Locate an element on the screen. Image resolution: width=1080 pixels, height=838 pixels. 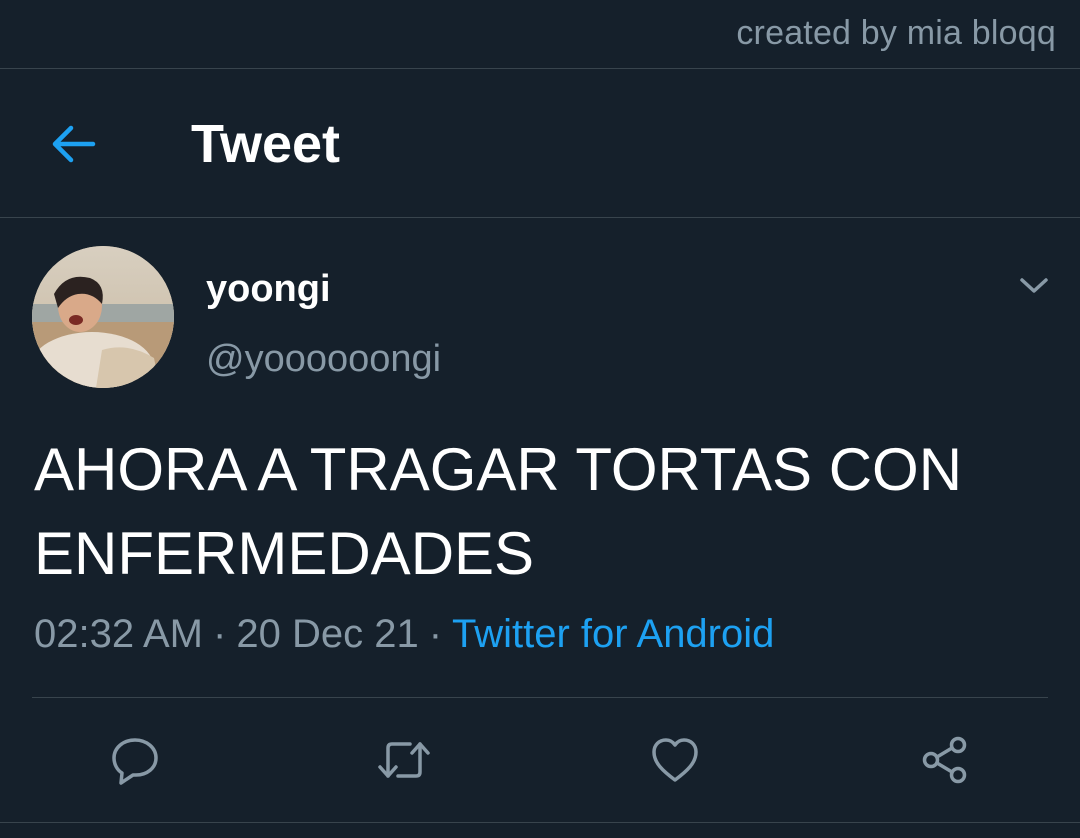
like-button is located at coordinates (675, 760).